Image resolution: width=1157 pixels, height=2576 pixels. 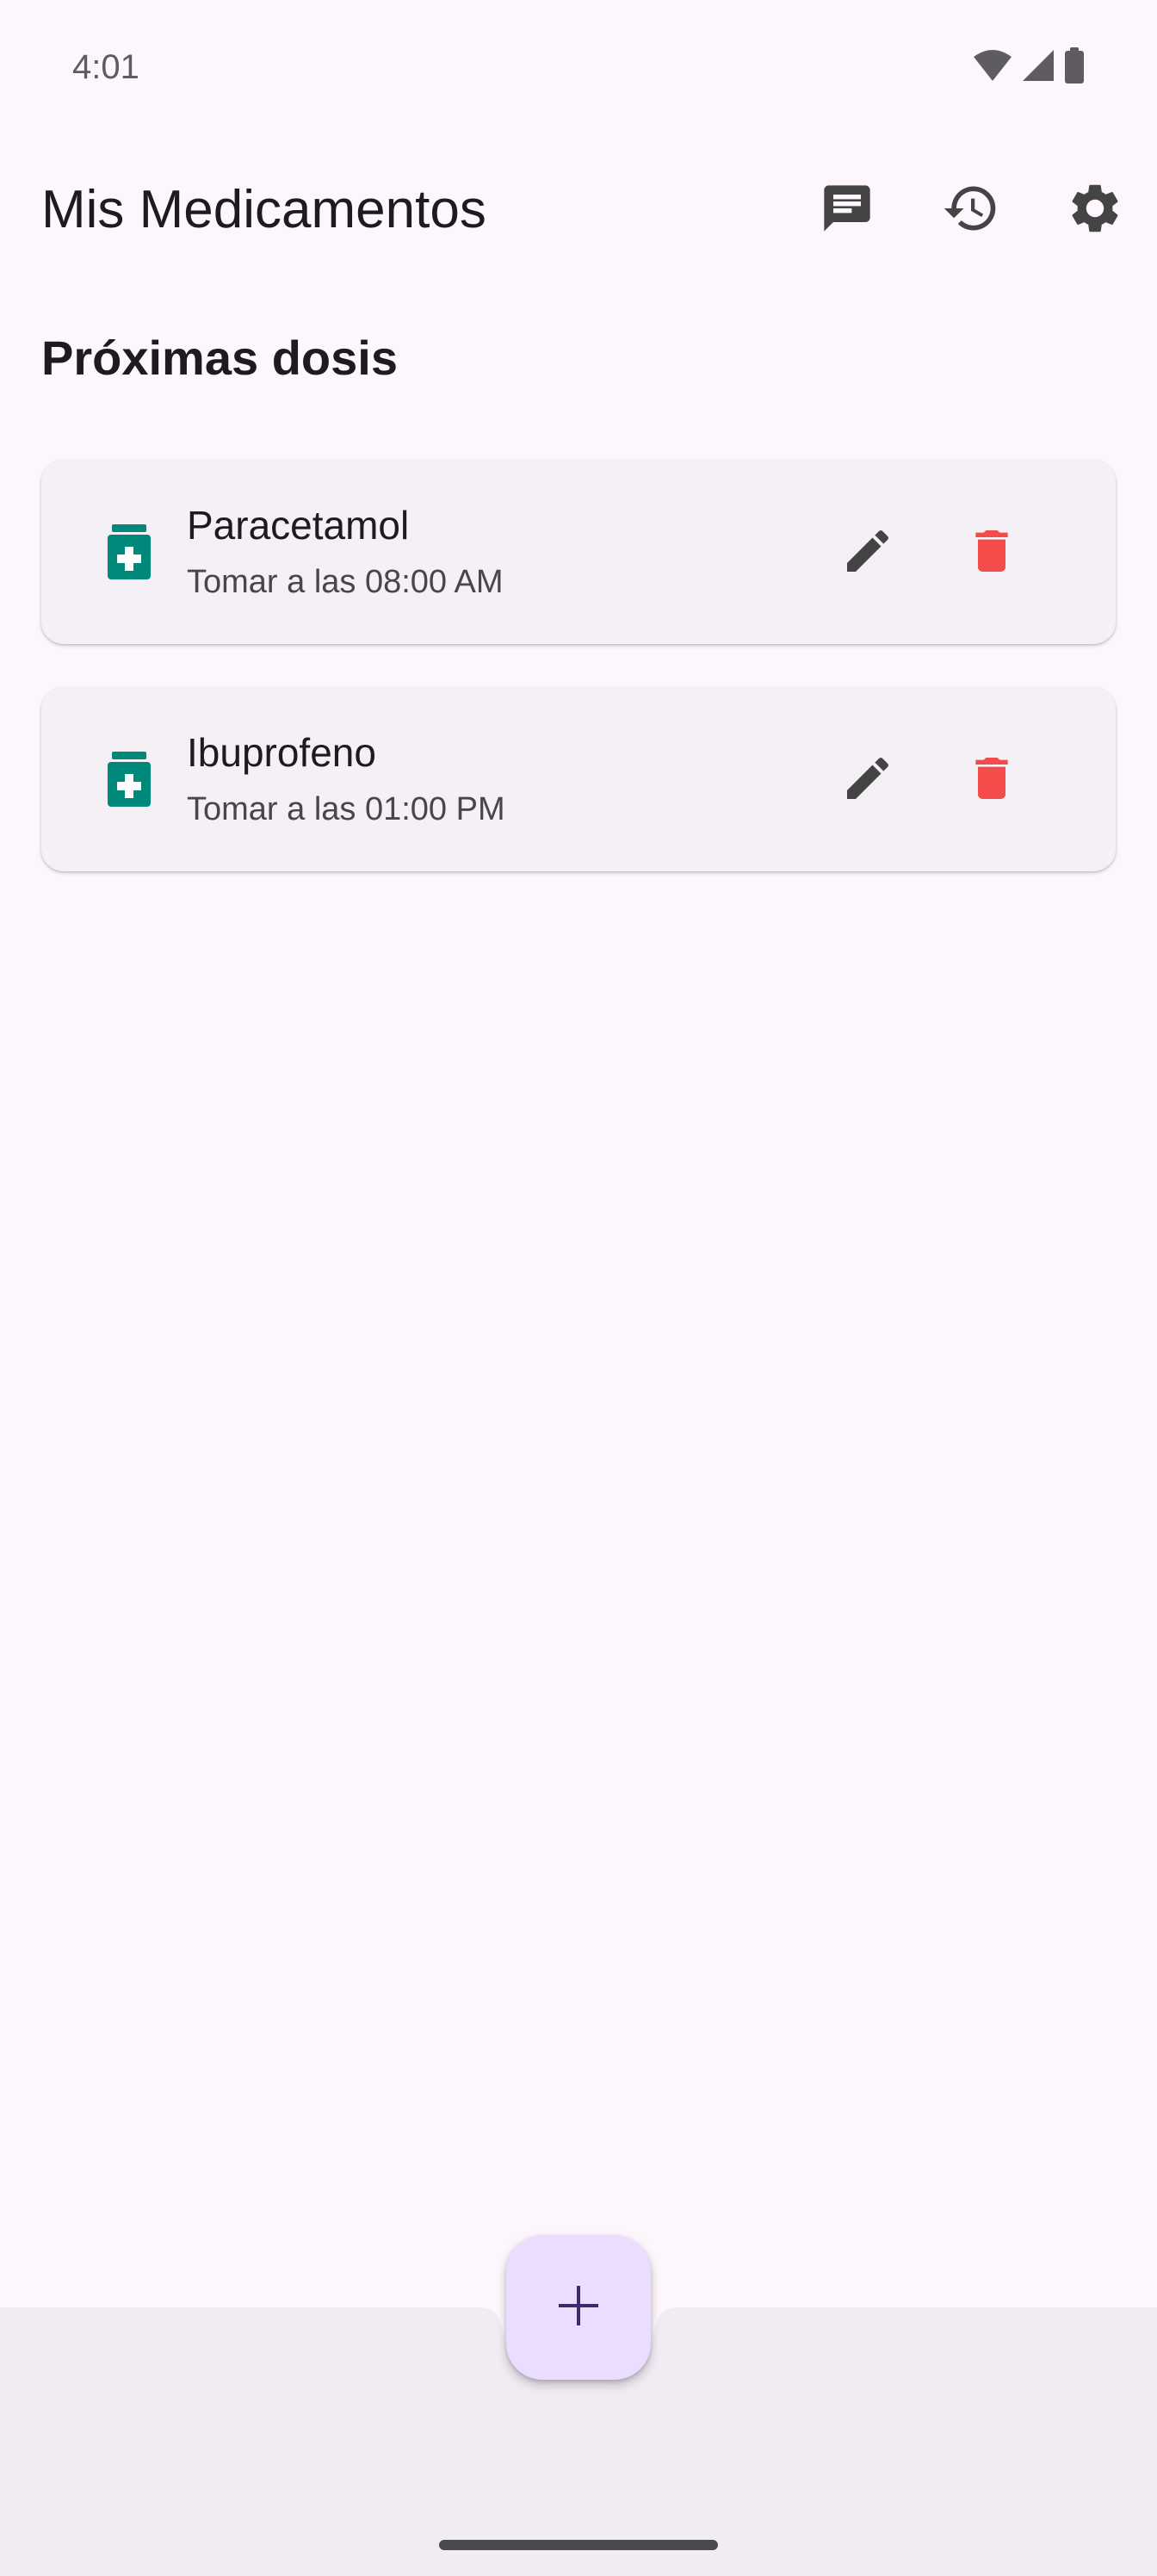 I want to click on settings-button, so click(x=1095, y=210).